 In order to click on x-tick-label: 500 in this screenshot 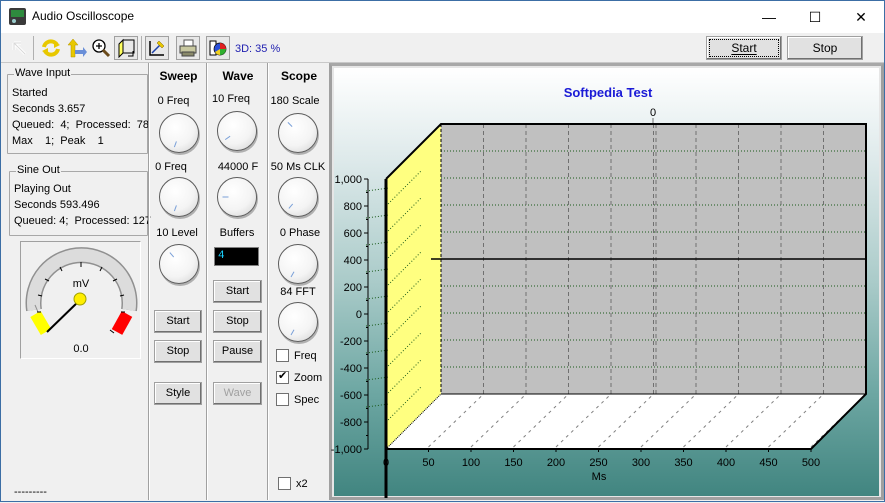, I will do `click(811, 463)`.